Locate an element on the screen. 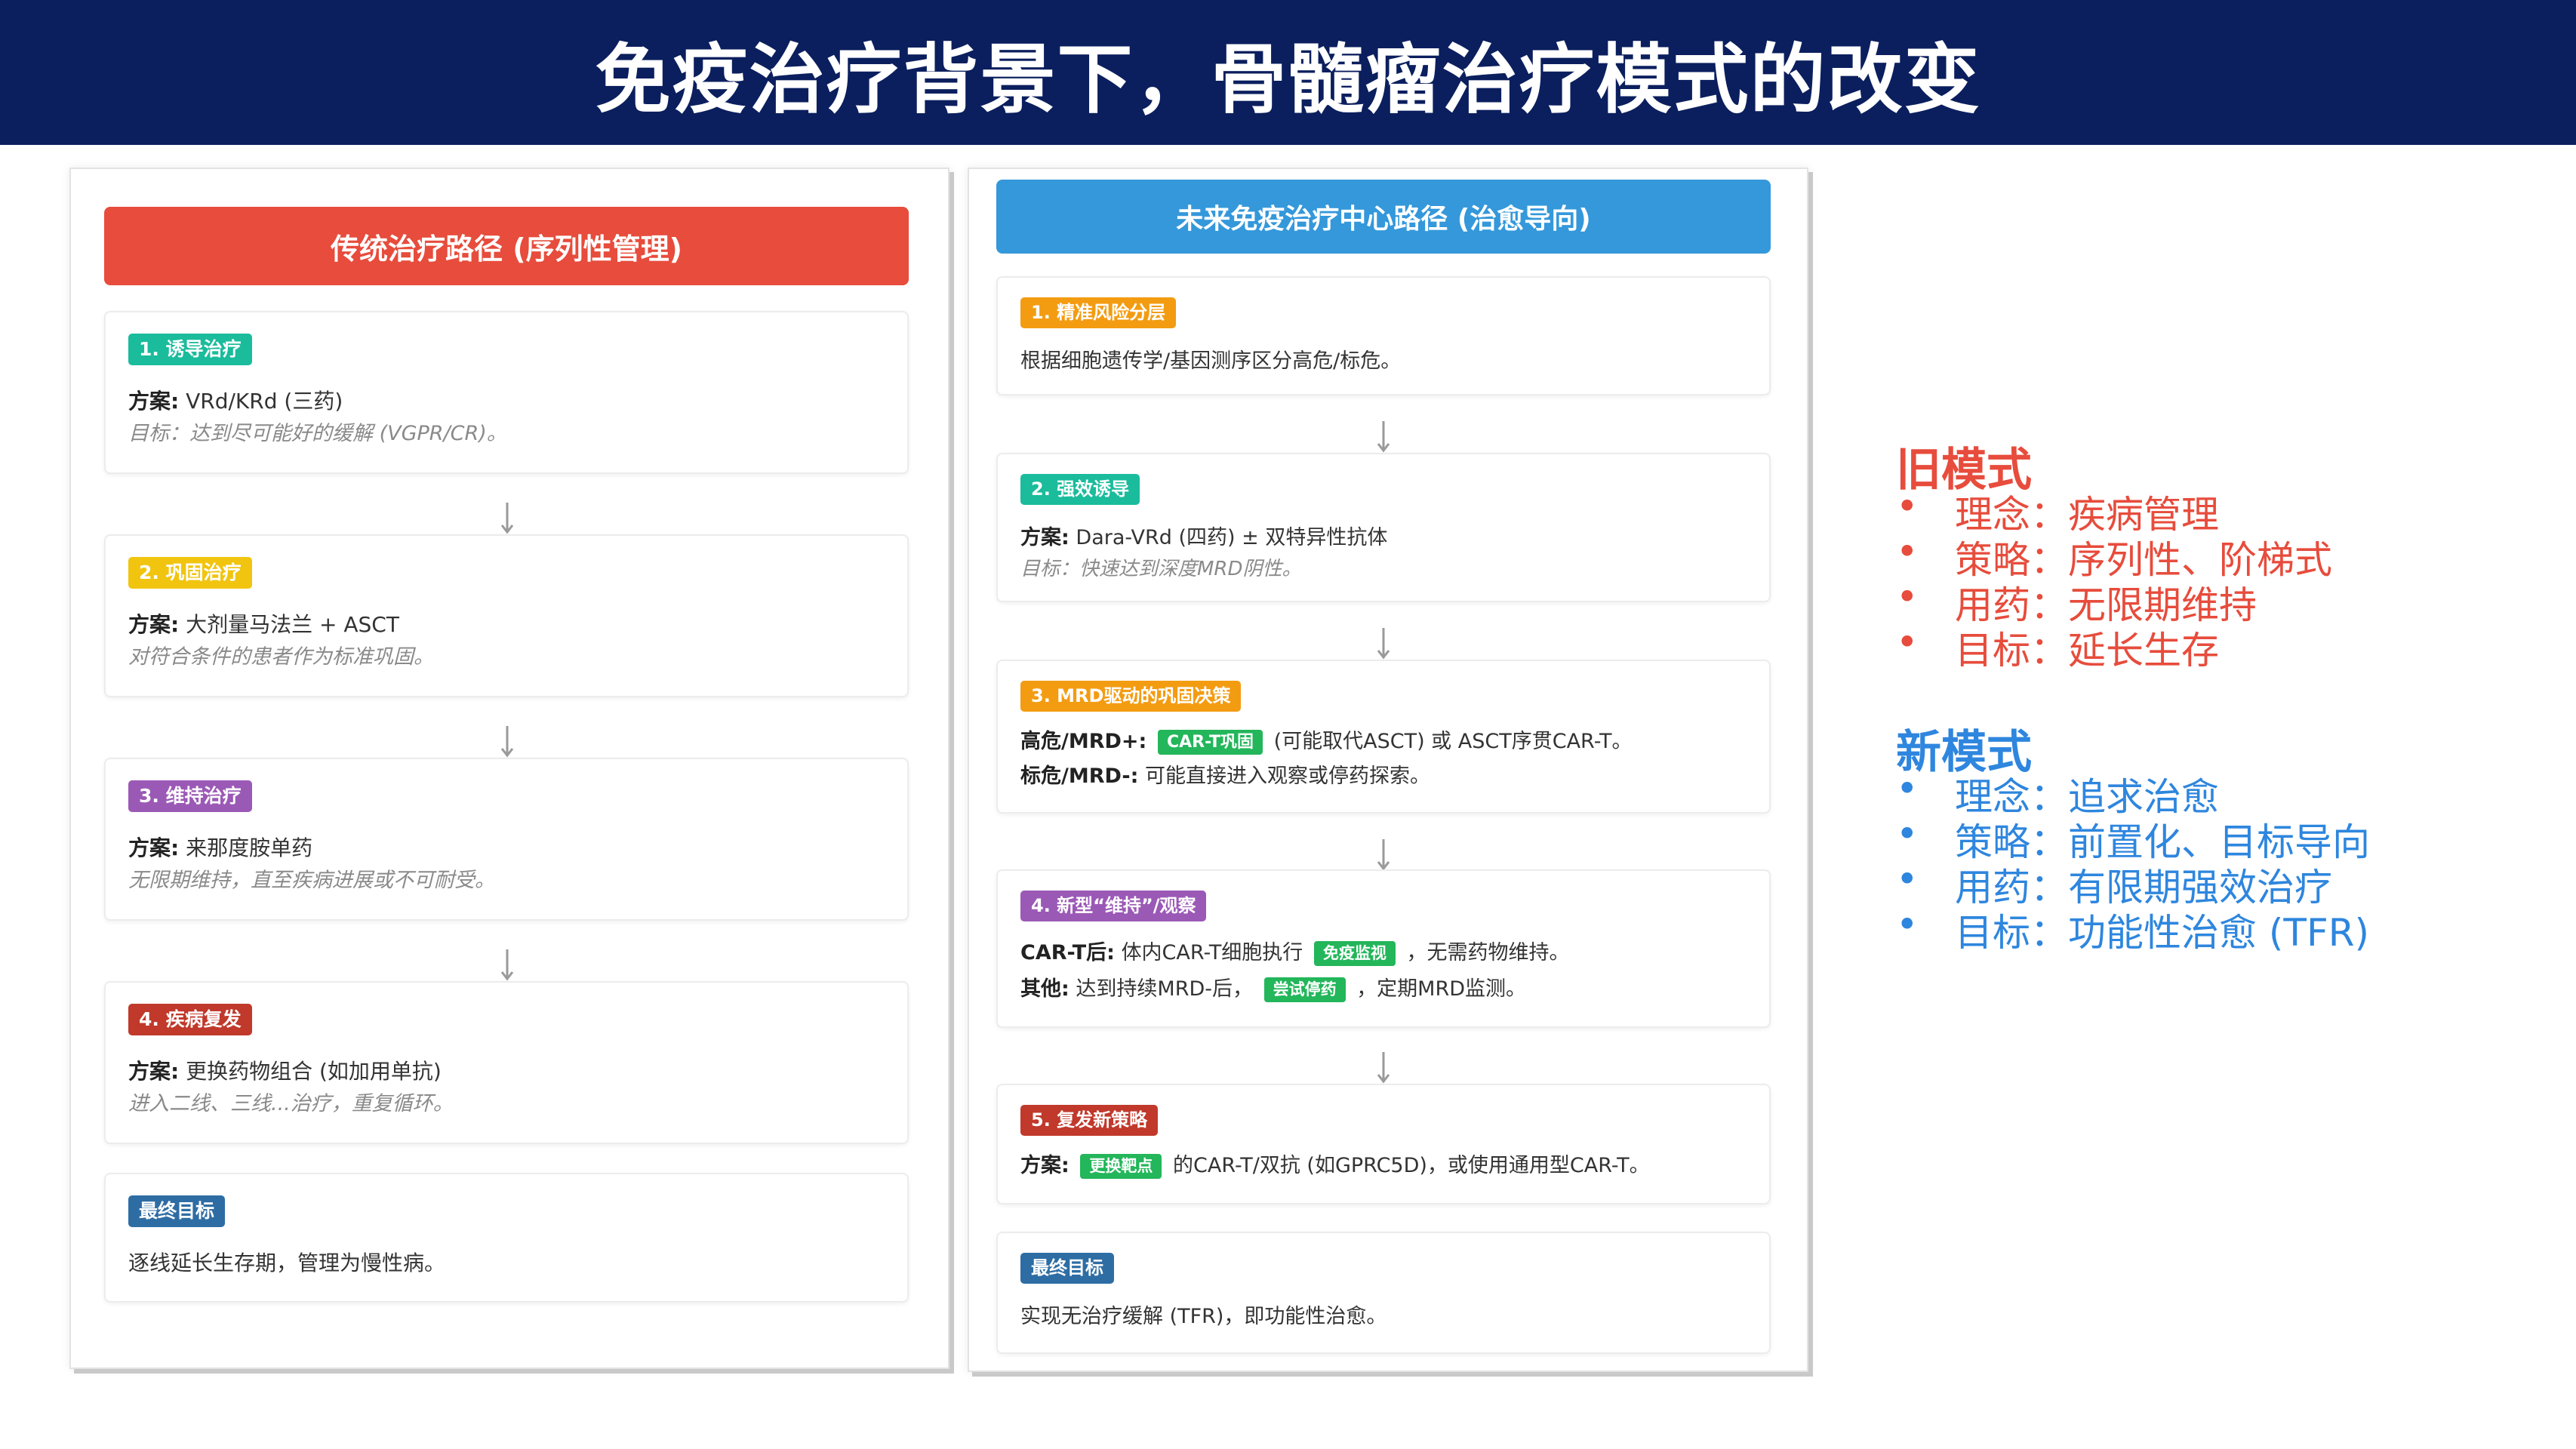  plan-text: Dara-VRd (四药) ± 双特异性抗体 is located at coordinates (1232, 537).